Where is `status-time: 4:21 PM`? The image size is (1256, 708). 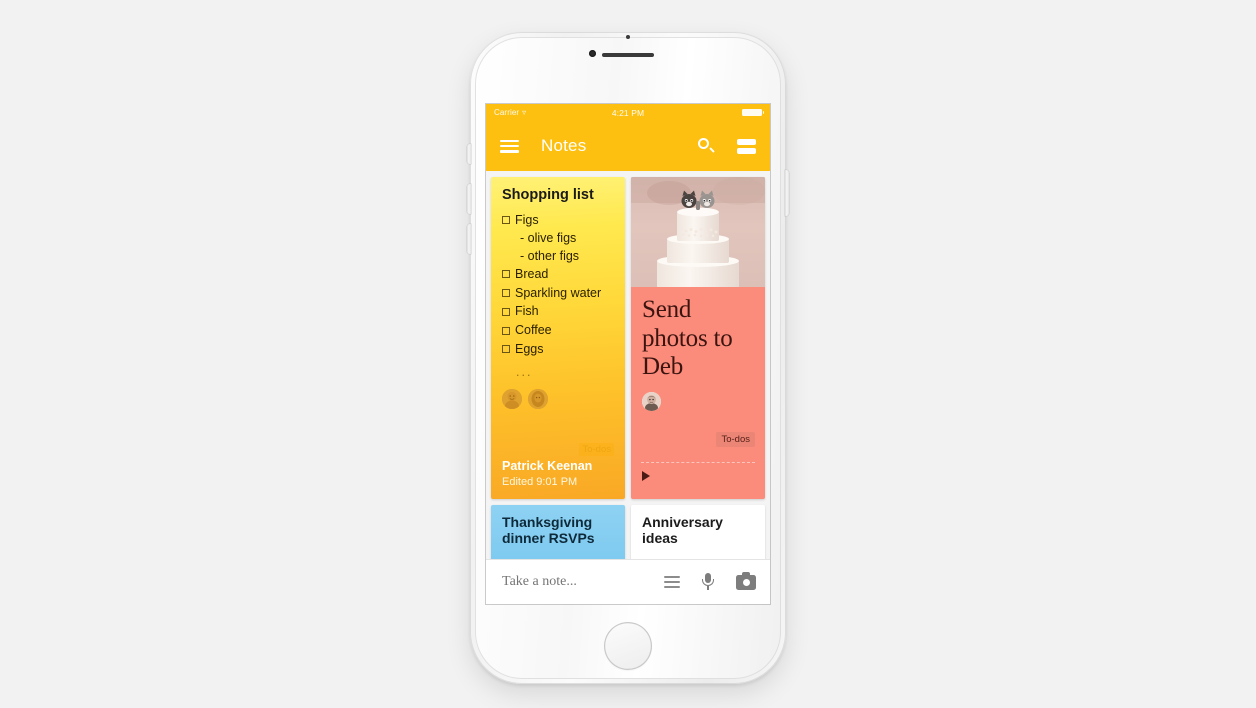
status-time: 4:21 PM is located at coordinates (628, 112).